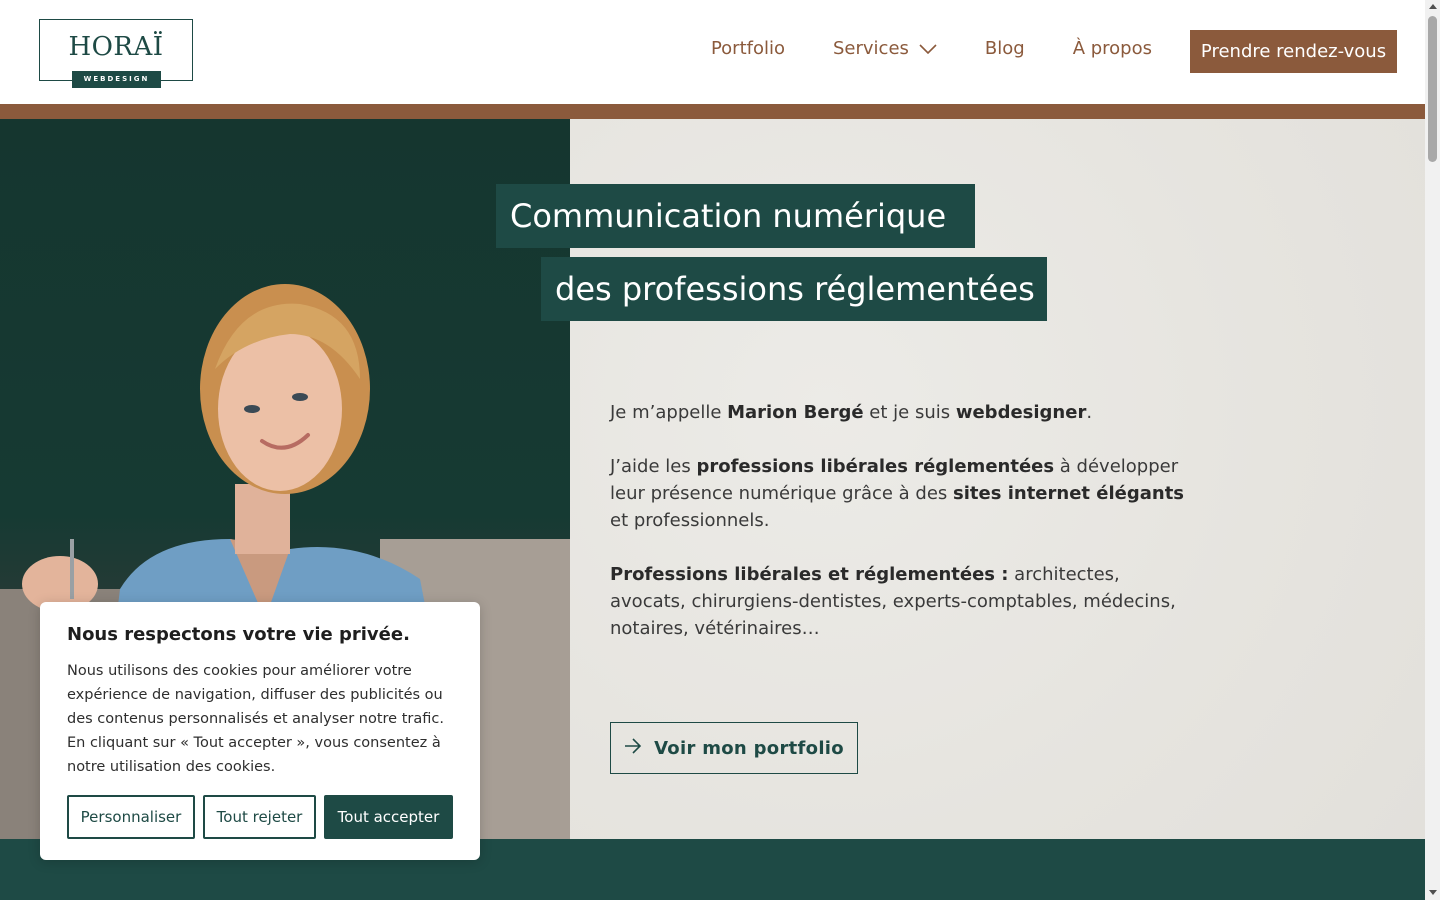 The image size is (1440, 900). Describe the element at coordinates (1433, 892) in the screenshot. I see `scroll-down-arrow-icon` at that location.